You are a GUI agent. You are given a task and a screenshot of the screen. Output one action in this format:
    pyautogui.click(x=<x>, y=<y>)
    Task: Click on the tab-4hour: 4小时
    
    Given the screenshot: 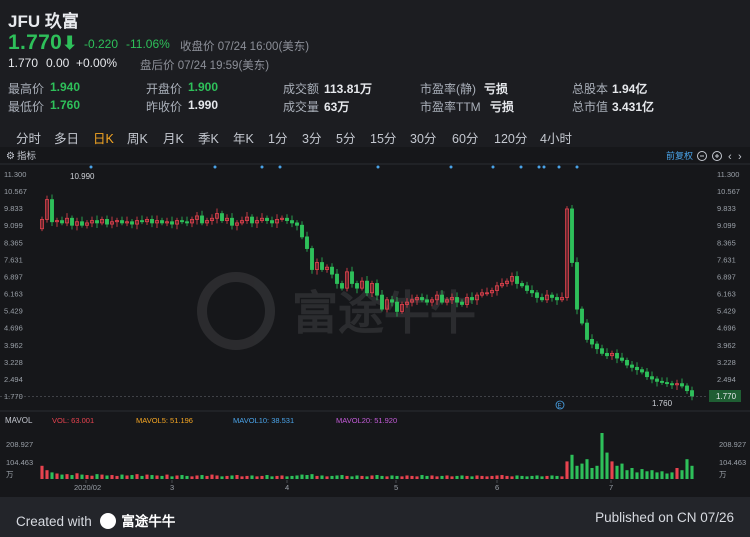 What is the action you would take?
    pyautogui.click(x=556, y=137)
    